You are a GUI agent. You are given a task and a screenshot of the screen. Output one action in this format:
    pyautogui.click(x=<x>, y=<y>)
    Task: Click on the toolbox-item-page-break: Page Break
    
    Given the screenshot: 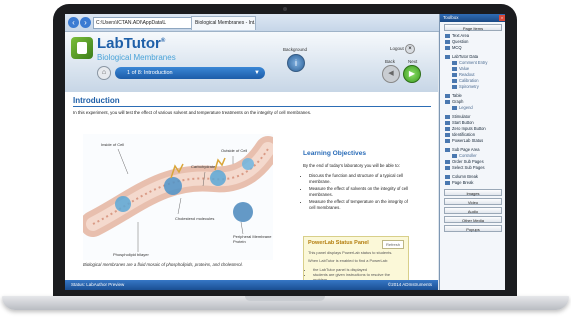 What is the action you would take?
    pyautogui.click(x=474, y=183)
    